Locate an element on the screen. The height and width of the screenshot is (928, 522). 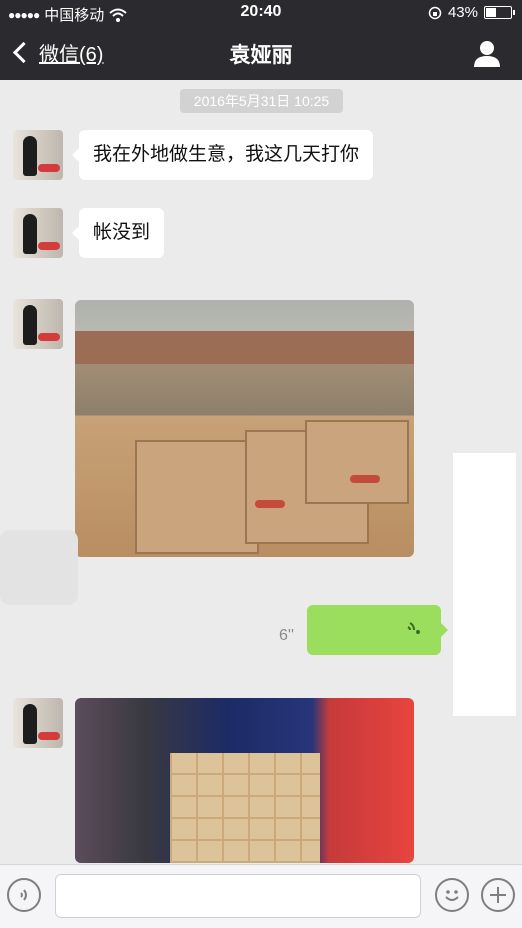
nav-bar: 微信(6) 袁娅丽 is located at coordinates (261, 53).